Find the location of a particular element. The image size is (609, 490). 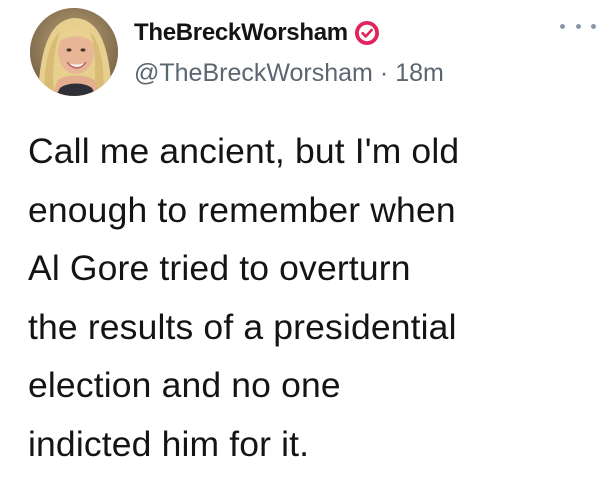

author-name-row: TheBreckWorsham is located at coordinates (257, 33).